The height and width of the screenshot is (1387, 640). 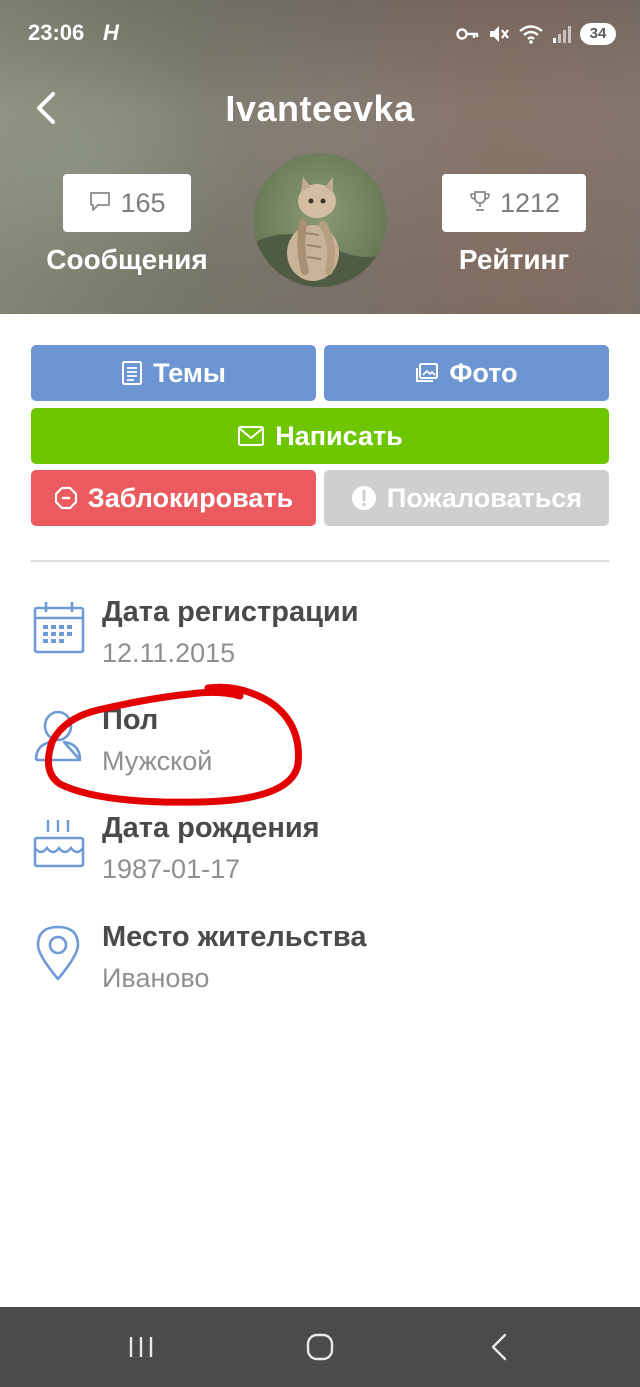 What do you see at coordinates (234, 937) in the screenshot?
I see `info-label: Место жительства` at bounding box center [234, 937].